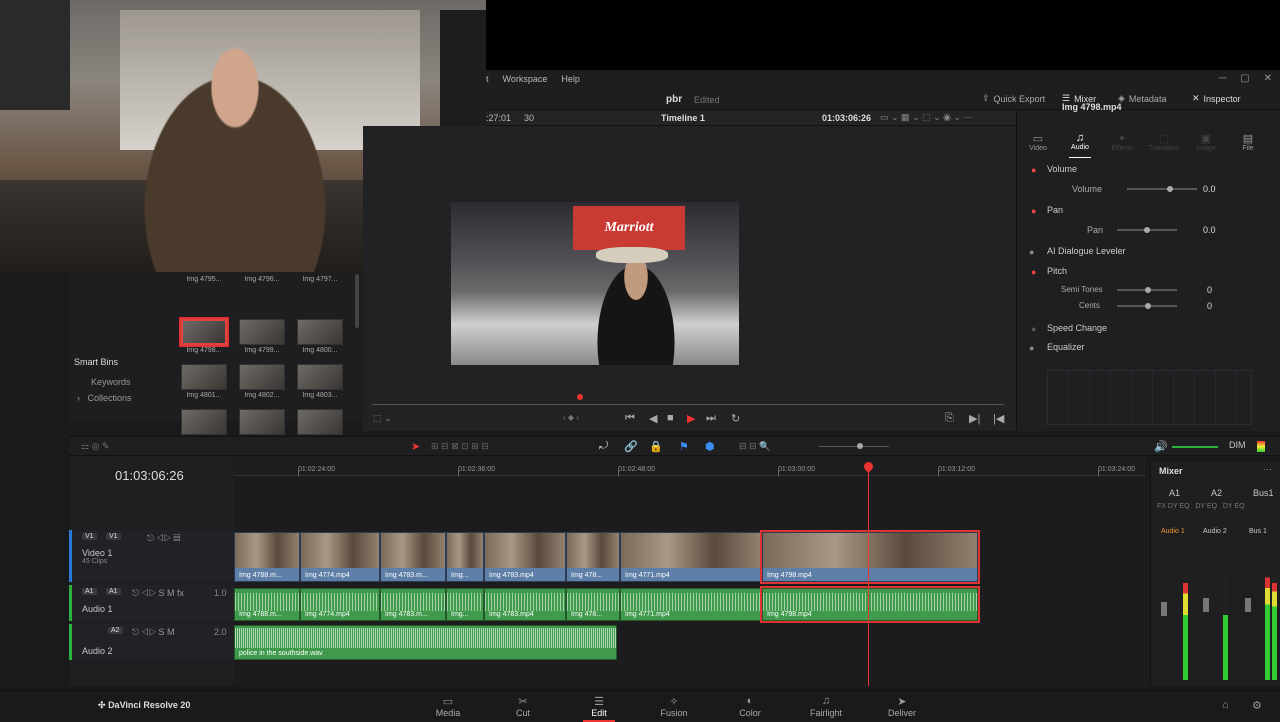  Describe the element at coordinates (998, 418) in the screenshot. I see `prev-edit-icon: |◀` at that location.